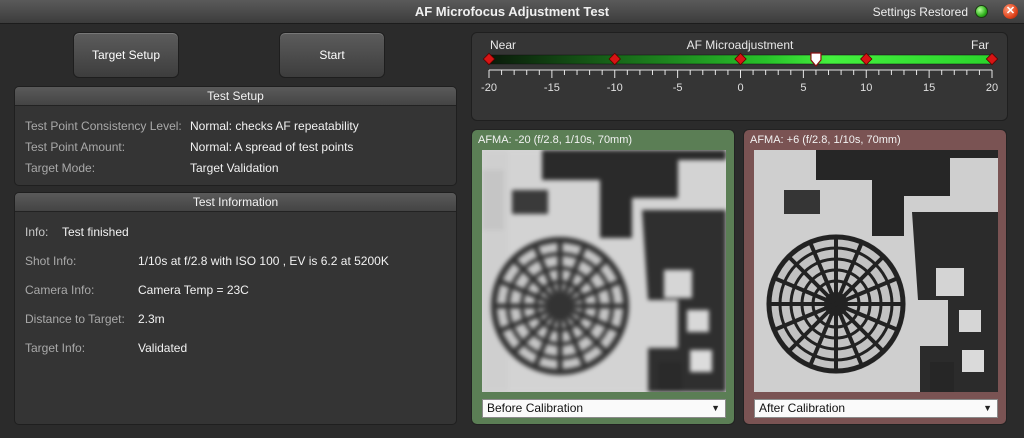 This screenshot has width=1024, height=438. I want to click on afma-scale-title: AF Microadjustment, so click(740, 45).